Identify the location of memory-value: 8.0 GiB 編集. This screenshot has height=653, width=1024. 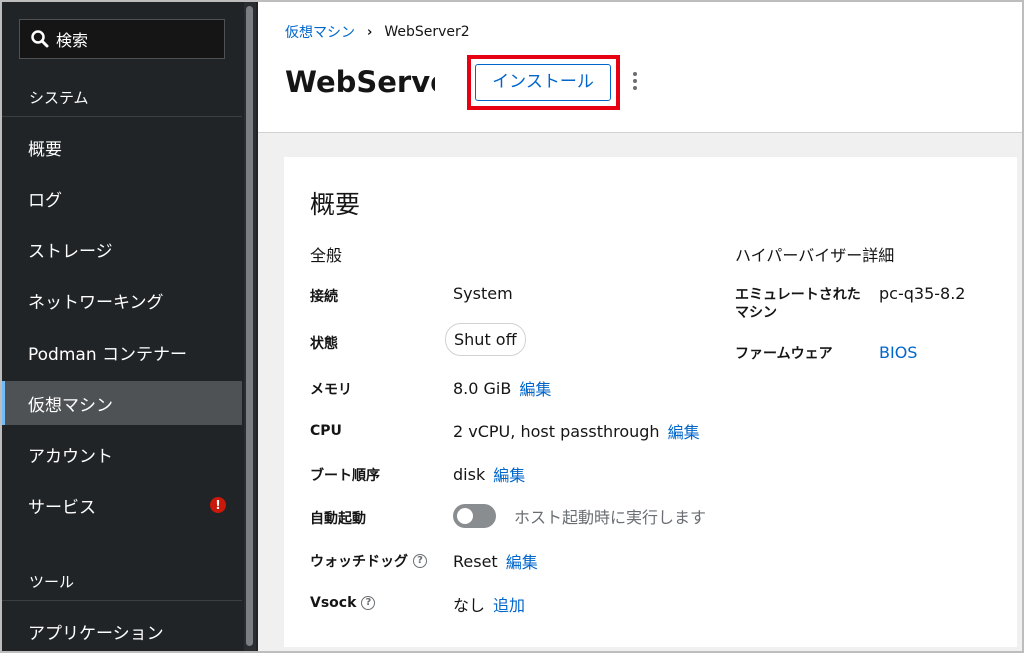
(502, 388).